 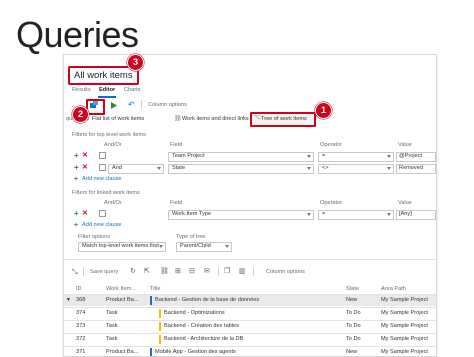 What do you see at coordinates (323, 110) in the screenshot?
I see `callout-1: 1` at bounding box center [323, 110].